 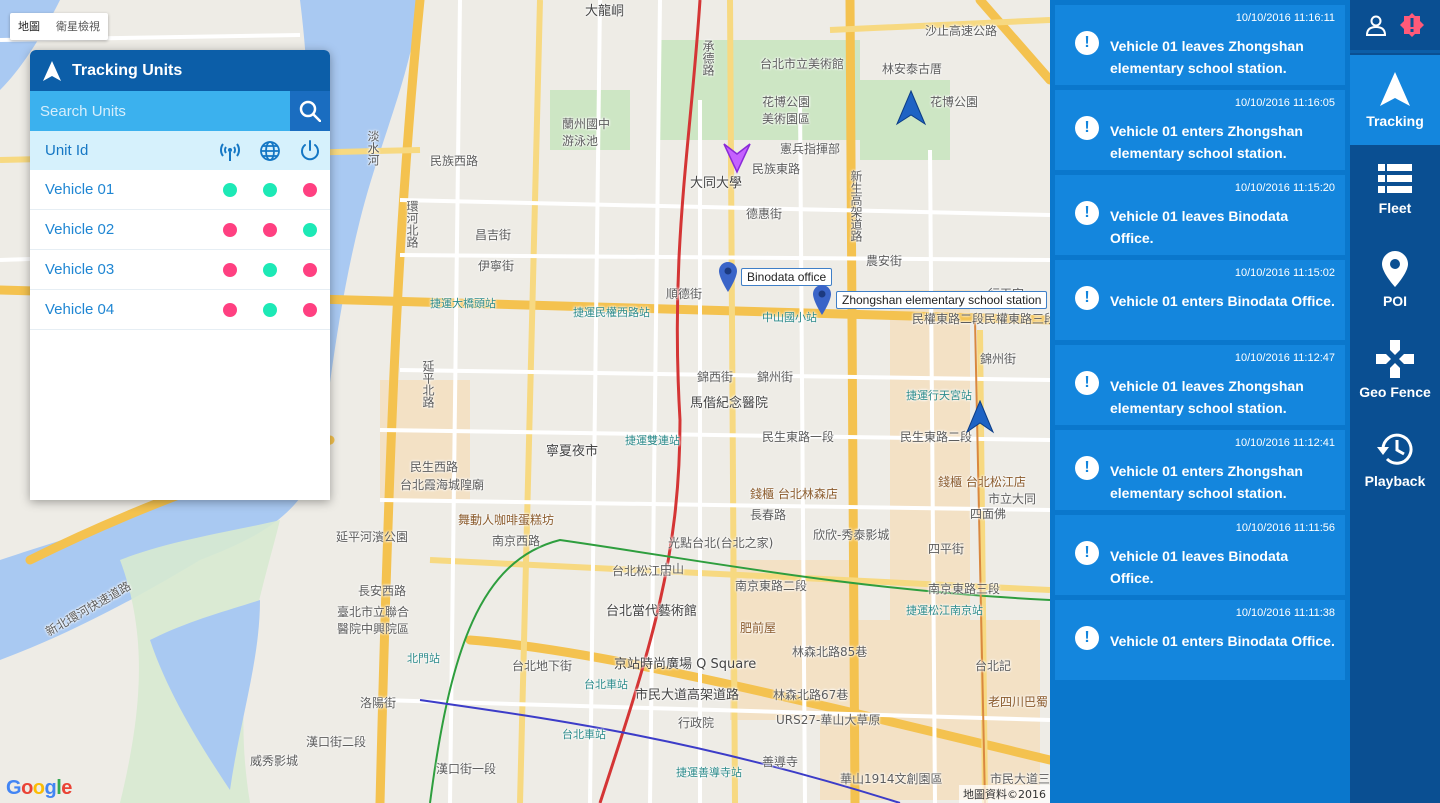 I want to click on unit-row-vehicle-02: Vehicle 02, so click(x=180, y=230).